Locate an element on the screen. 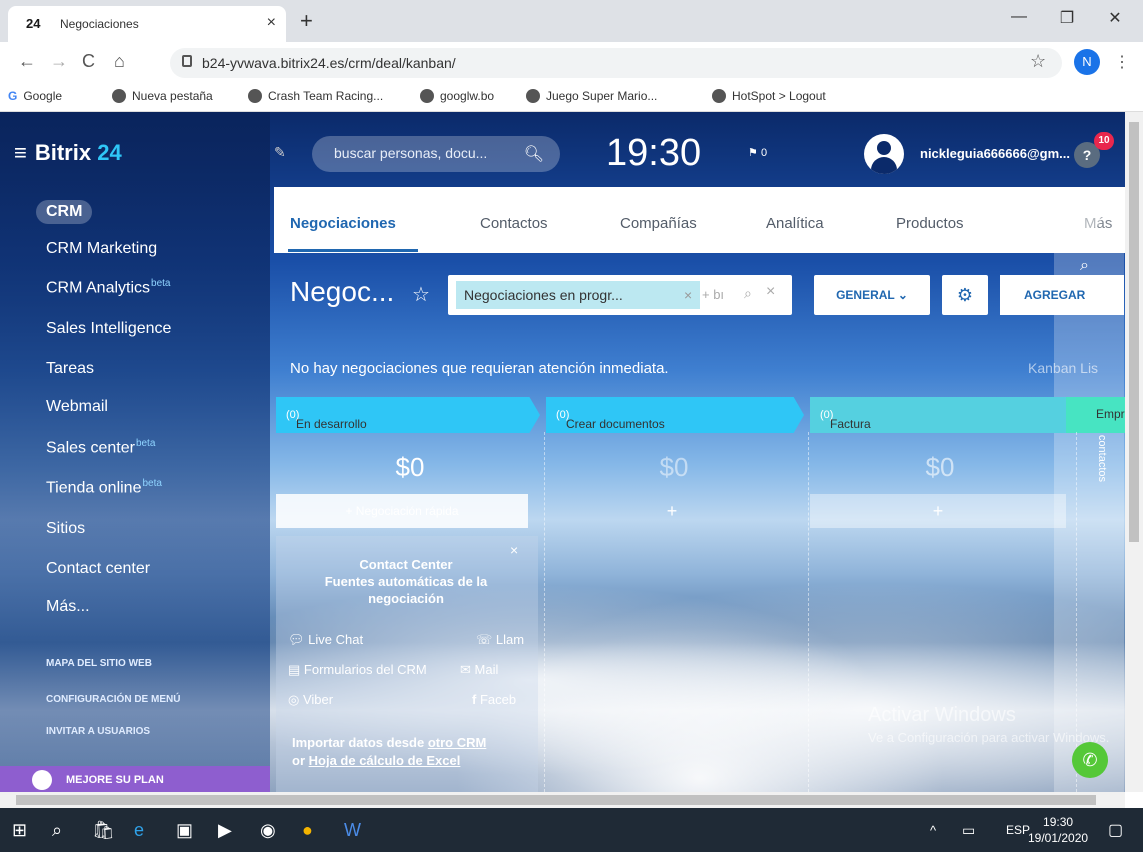 The height and width of the screenshot is (852, 1143). language-indicator: ESP is located at coordinates (1018, 830).